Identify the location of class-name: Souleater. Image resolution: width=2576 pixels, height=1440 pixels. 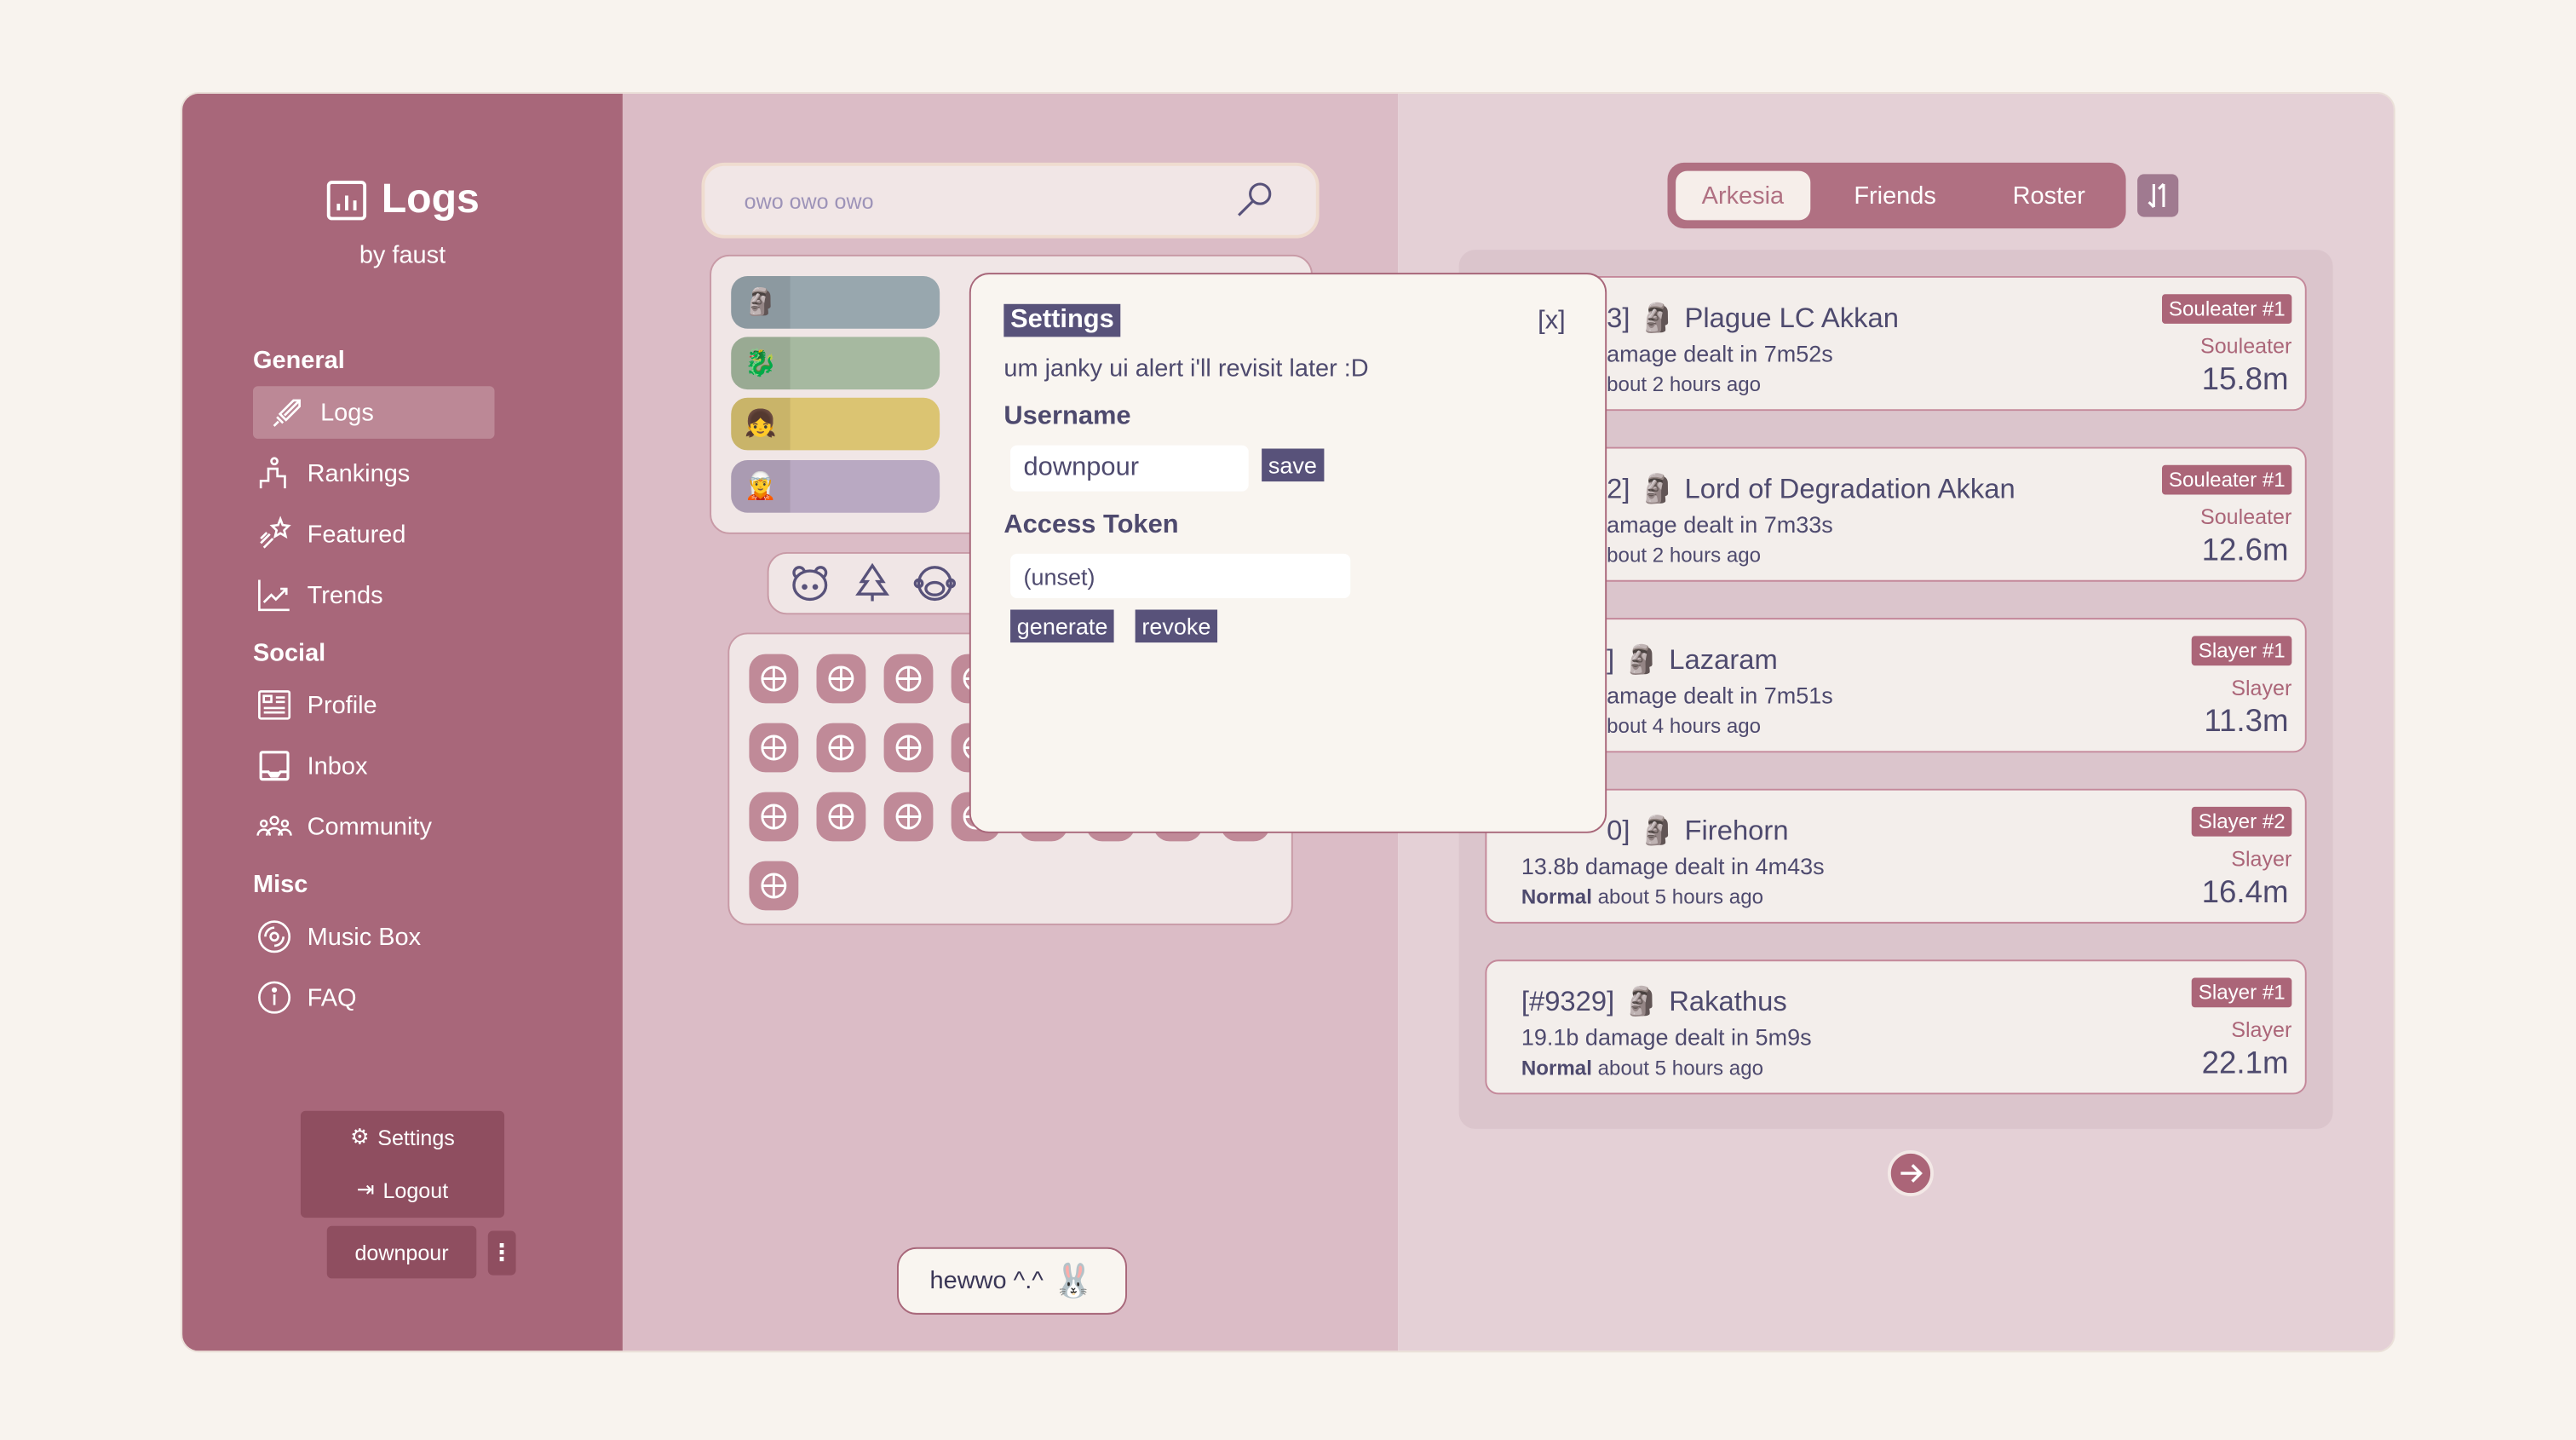
(2246, 516).